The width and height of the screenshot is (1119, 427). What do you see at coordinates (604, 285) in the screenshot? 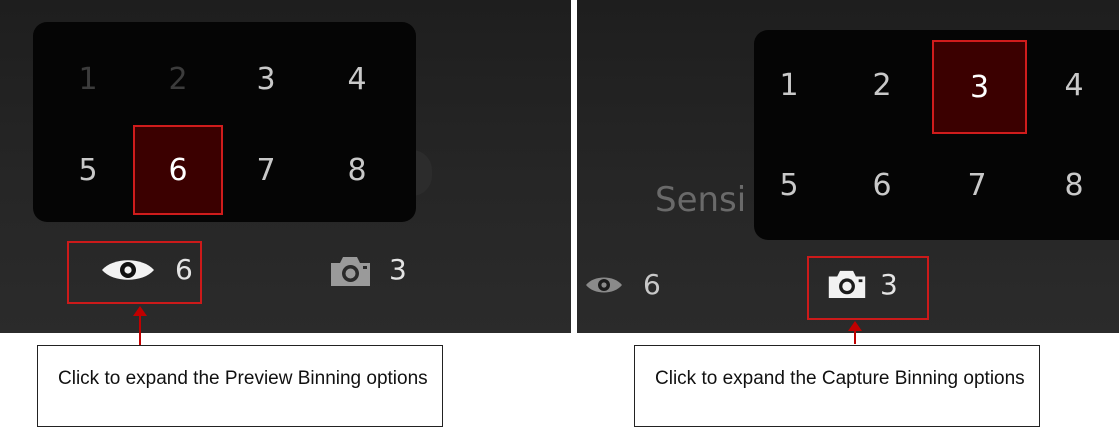
I see `eye-icon` at bounding box center [604, 285].